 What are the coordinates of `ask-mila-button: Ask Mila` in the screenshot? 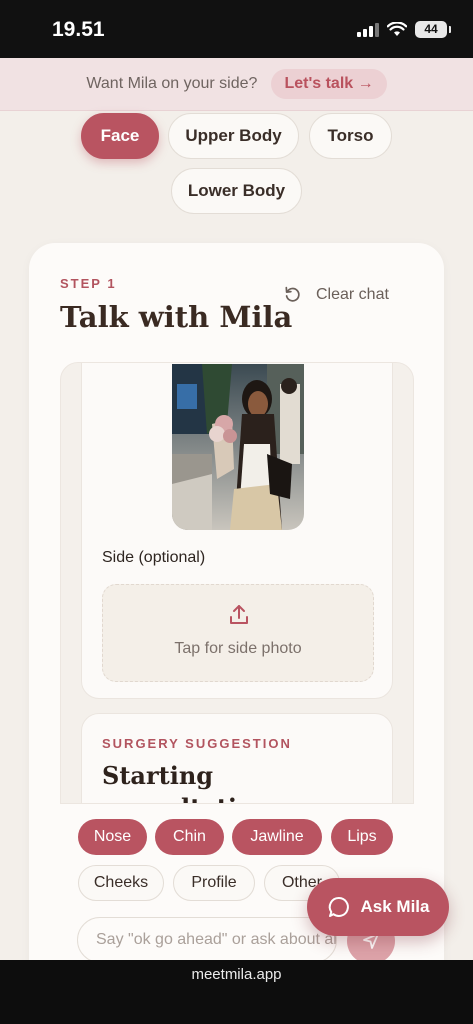 It's located at (378, 907).